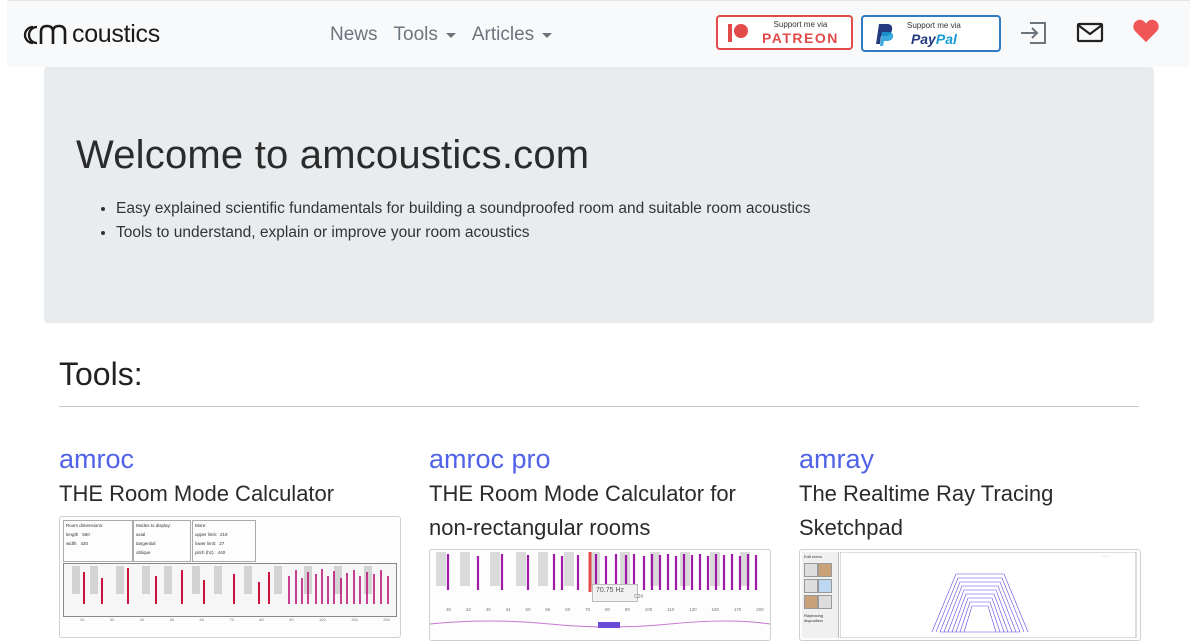 The width and height of the screenshot is (1200, 641). Describe the element at coordinates (568, 609) in the screenshot. I see `tick-label: 60` at that location.